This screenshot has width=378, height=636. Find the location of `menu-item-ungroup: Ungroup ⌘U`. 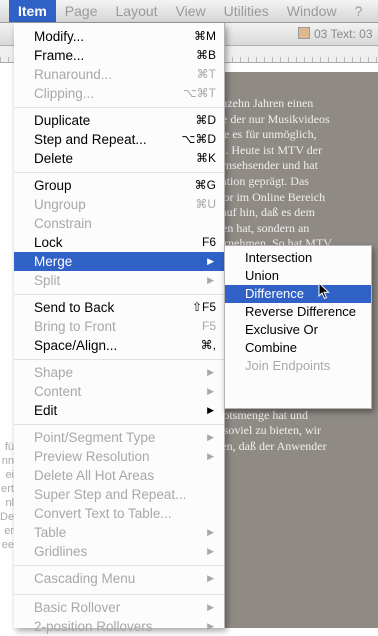

menu-item-ungroup: Ungroup ⌘U is located at coordinates (119, 204).